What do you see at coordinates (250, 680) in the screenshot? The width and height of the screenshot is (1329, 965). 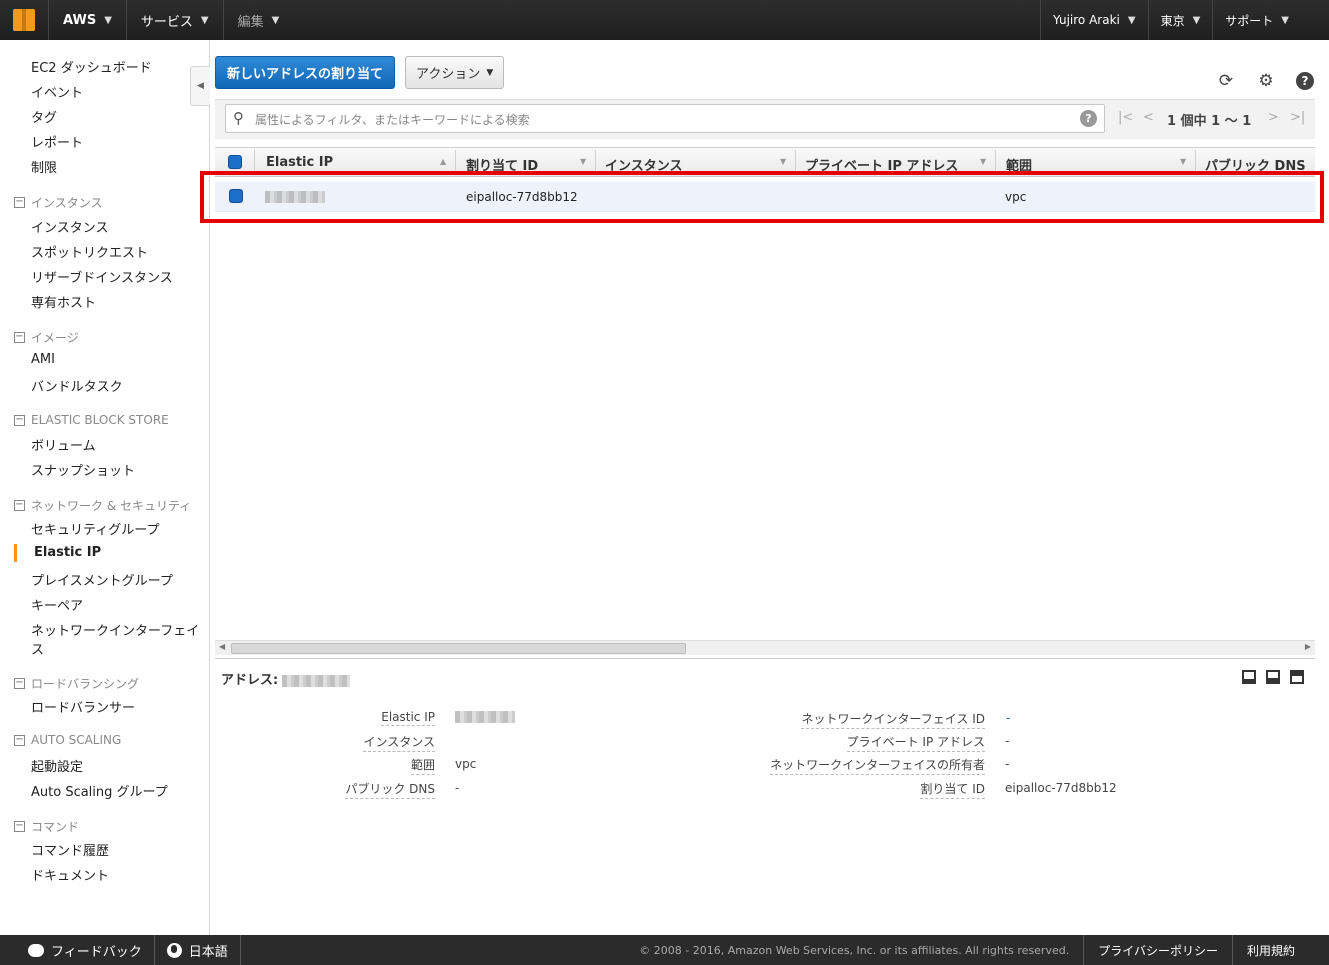 I see `detail-title-label: アドレス:` at bounding box center [250, 680].